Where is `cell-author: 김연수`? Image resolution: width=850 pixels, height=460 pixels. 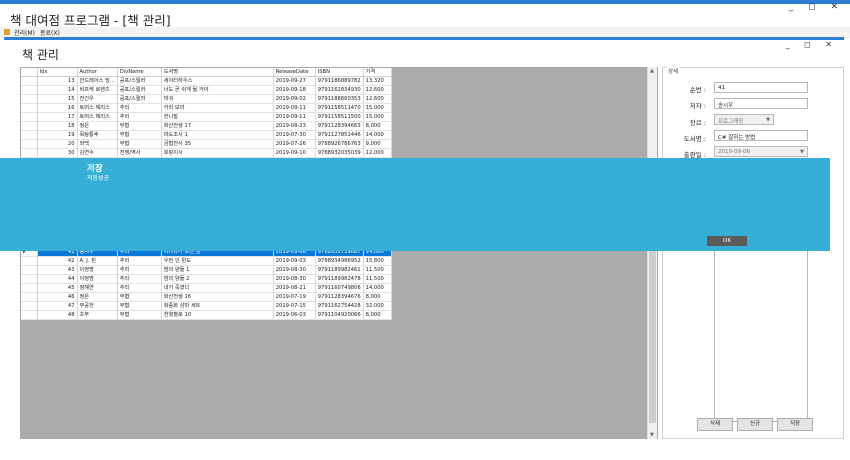 cell-author: 김연수 is located at coordinates (97, 153).